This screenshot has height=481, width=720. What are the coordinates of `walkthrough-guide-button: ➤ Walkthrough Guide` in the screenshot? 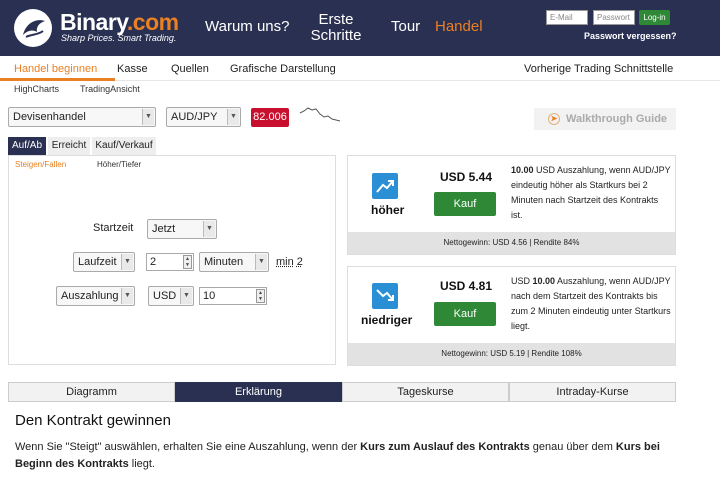 It's located at (605, 119).